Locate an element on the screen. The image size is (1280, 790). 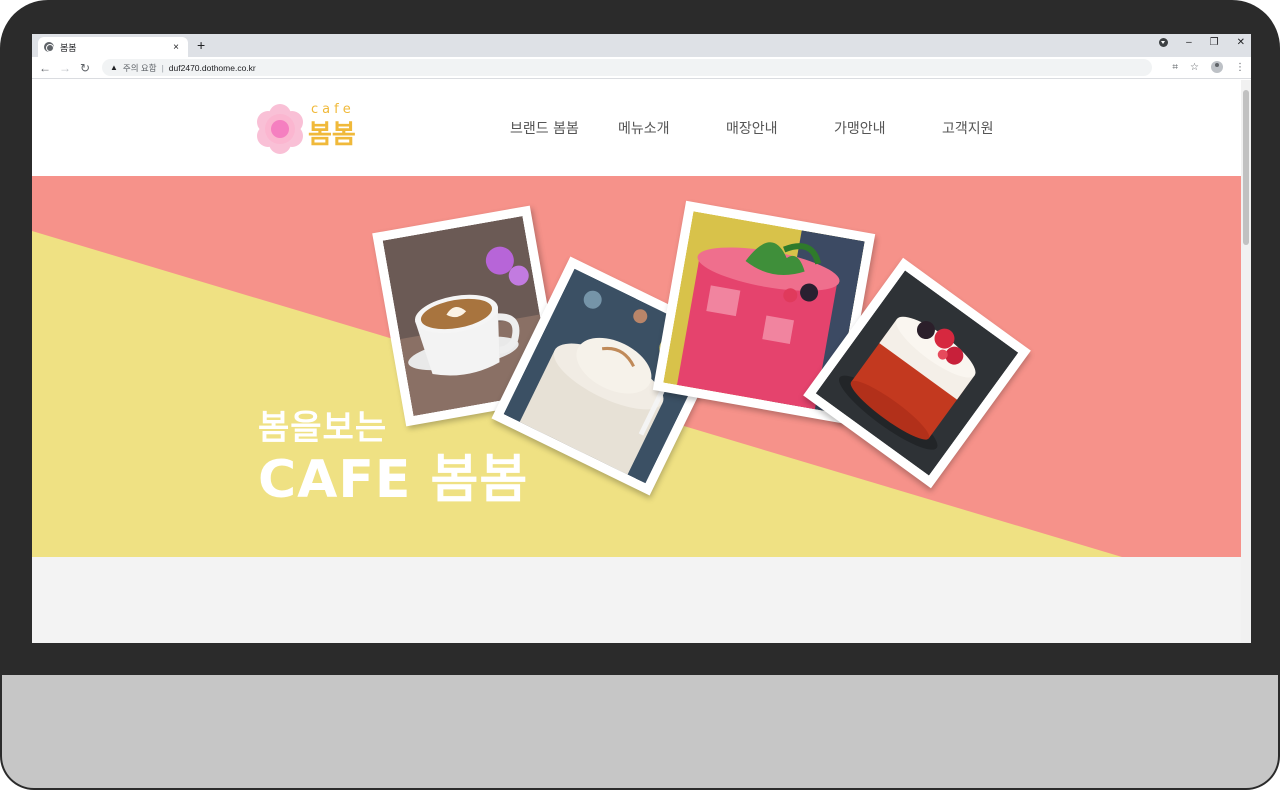
site-logo: cafe 봄봄 is located at coordinates (315, 128).